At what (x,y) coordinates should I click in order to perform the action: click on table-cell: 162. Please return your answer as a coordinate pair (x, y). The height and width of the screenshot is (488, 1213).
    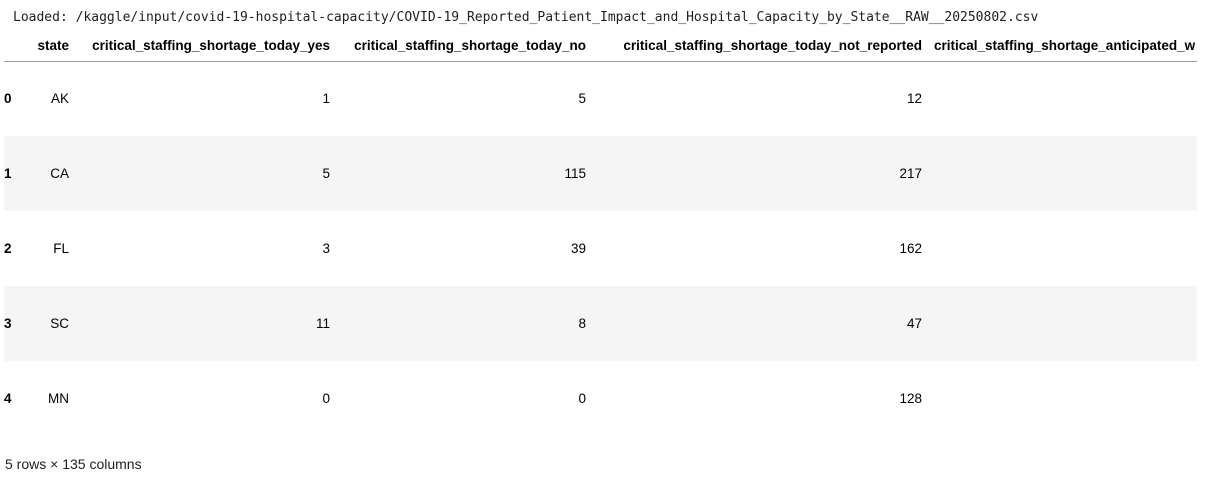
    Looking at the image, I should click on (910, 248).